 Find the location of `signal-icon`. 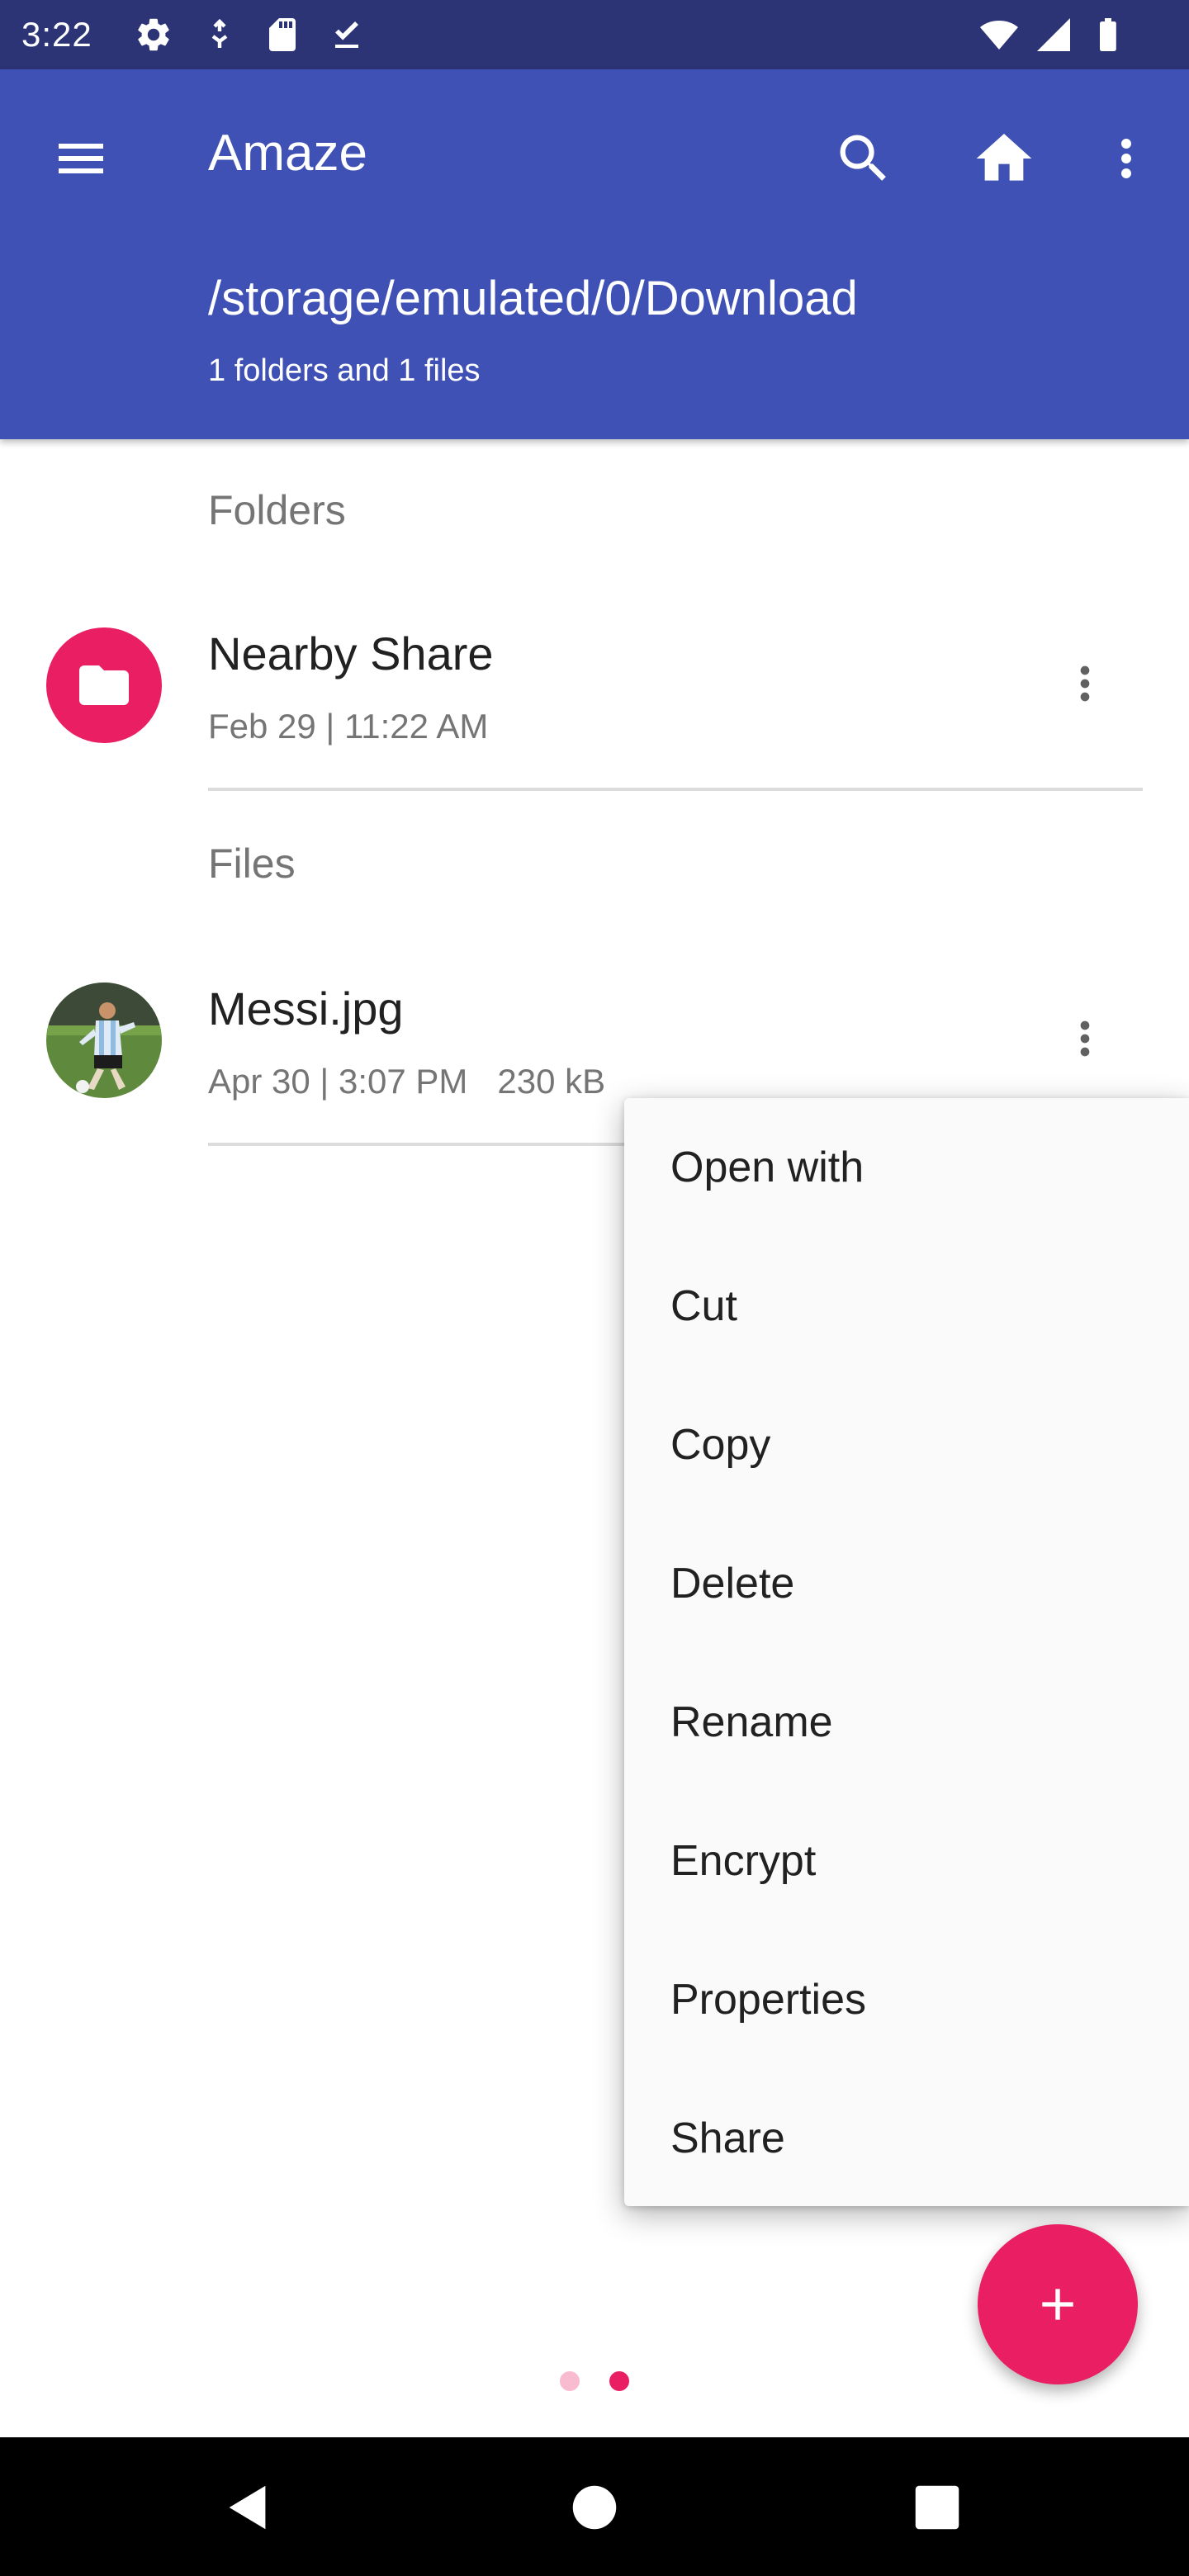

signal-icon is located at coordinates (1053, 34).